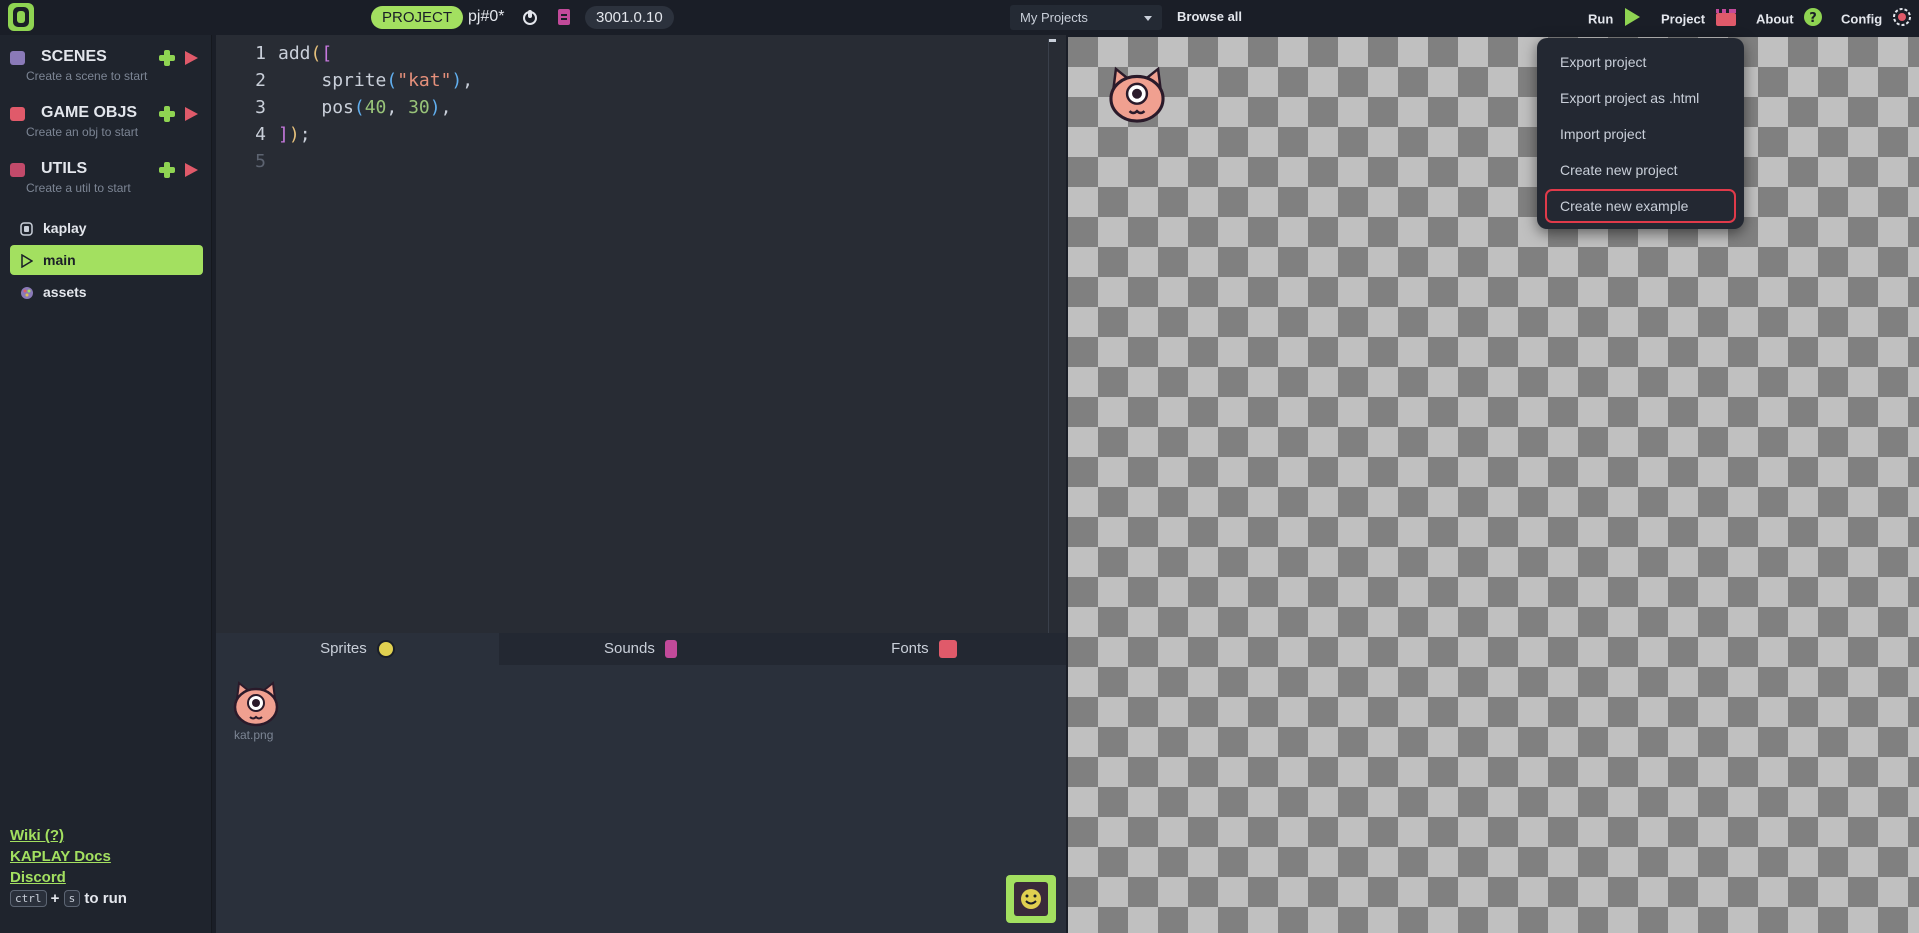  Describe the element at coordinates (1137, 97) in the screenshot. I see `kat-sprite` at that location.